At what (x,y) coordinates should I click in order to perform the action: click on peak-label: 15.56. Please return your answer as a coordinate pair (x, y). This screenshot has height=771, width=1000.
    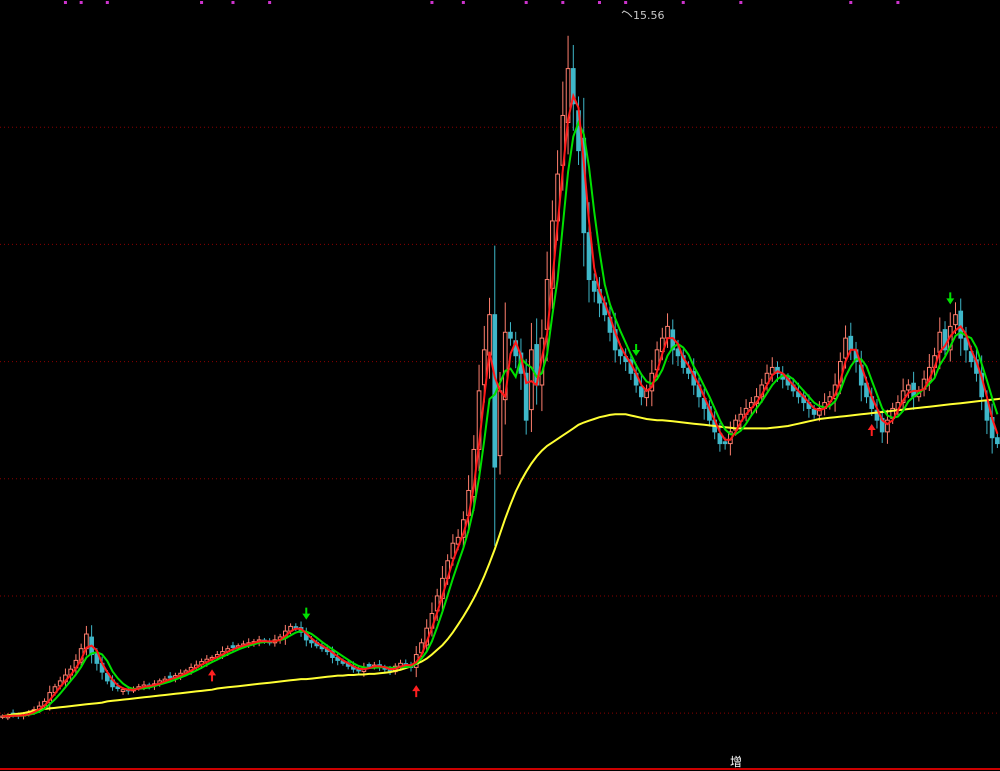
    Looking at the image, I should click on (649, 15).